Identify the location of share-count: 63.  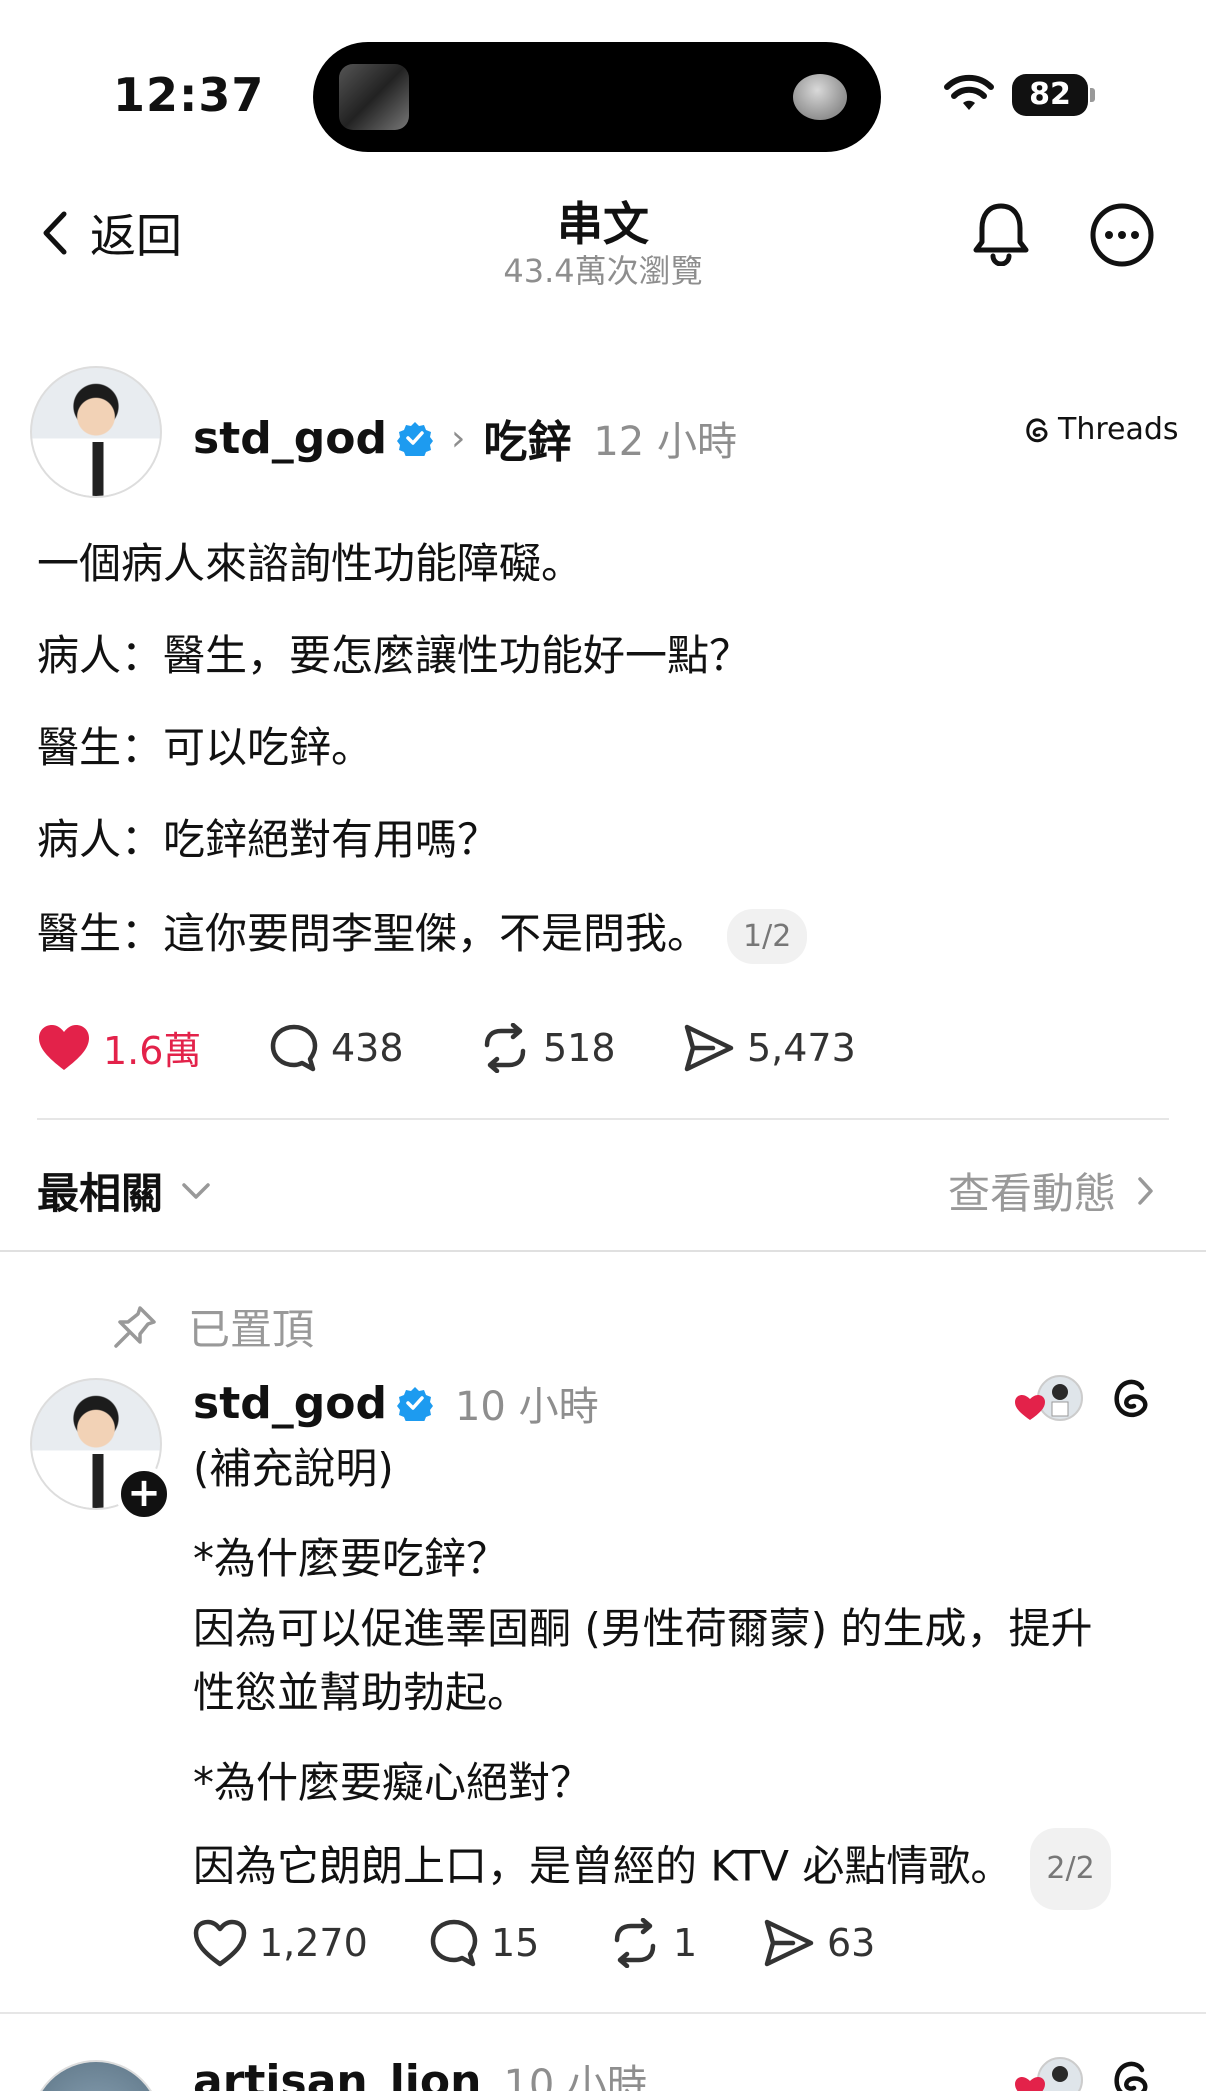
(851, 1943).